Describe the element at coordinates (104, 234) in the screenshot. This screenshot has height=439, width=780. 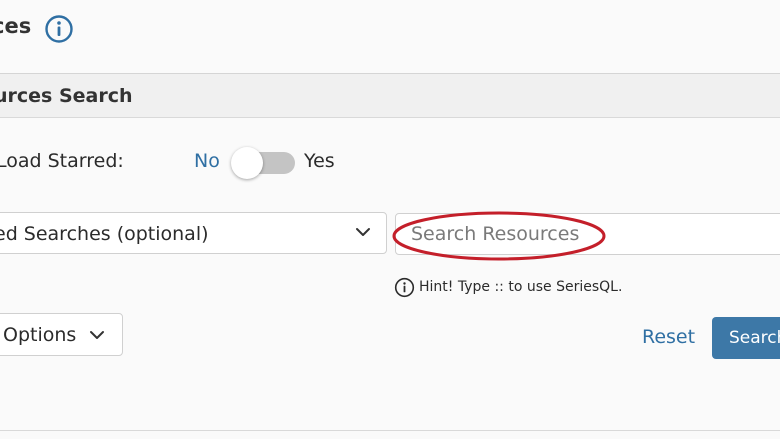
I see `saved-searches-selected: ed Searches (optional)` at that location.